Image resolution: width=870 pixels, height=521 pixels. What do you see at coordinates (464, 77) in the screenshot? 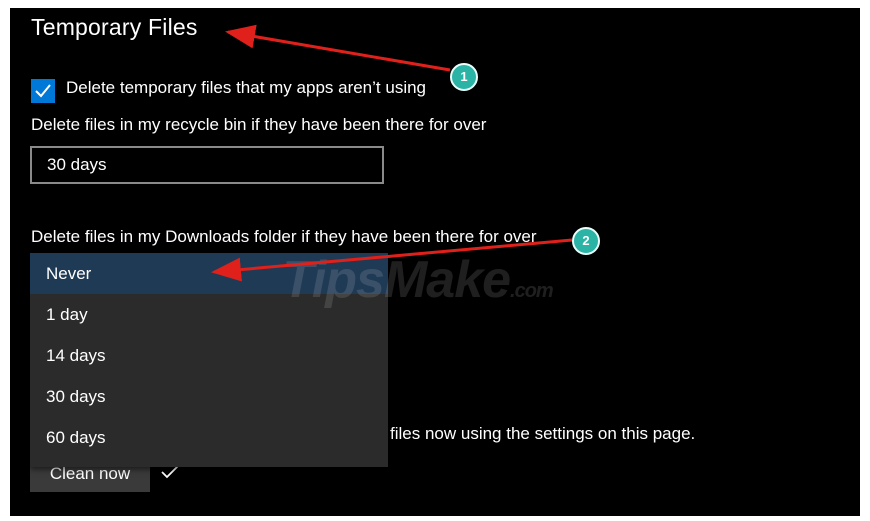
I see `marker-1-badge: 1` at bounding box center [464, 77].